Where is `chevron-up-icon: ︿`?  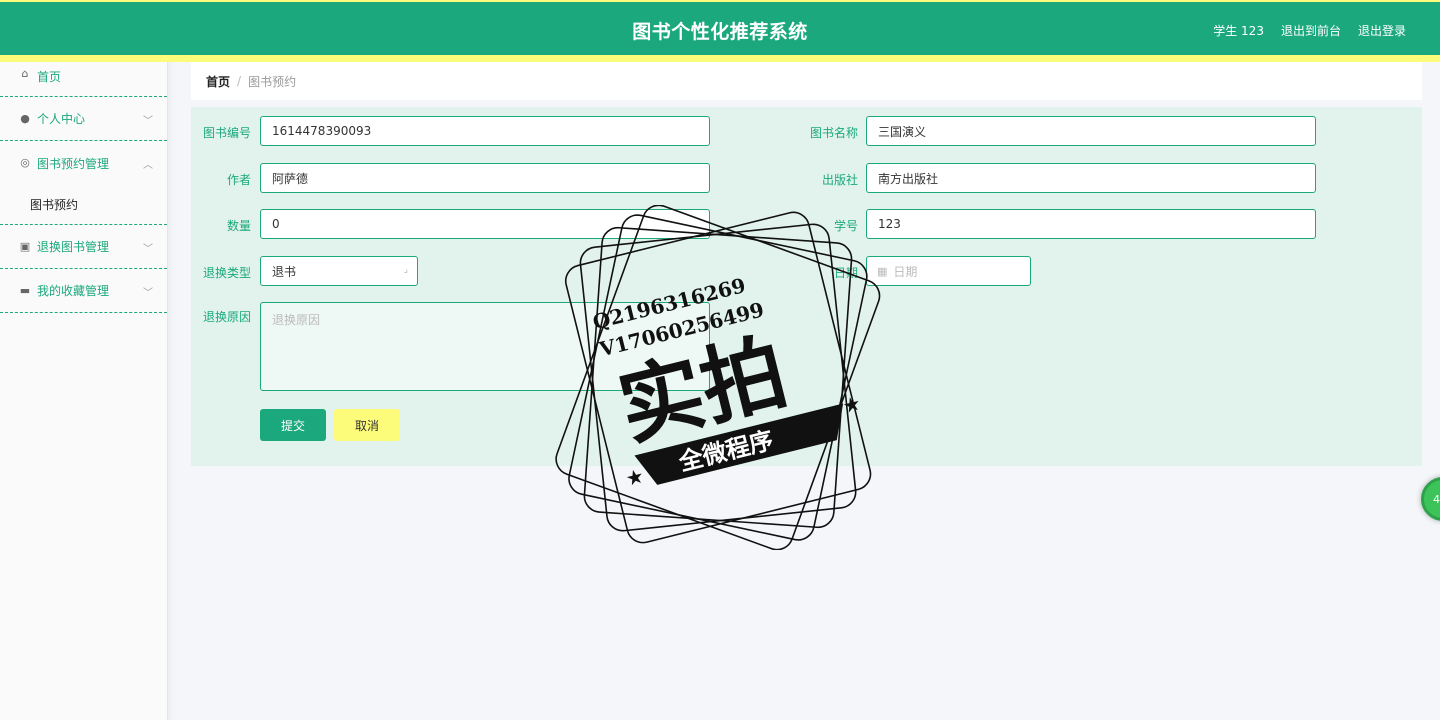 chevron-up-icon: ︿ is located at coordinates (148, 165).